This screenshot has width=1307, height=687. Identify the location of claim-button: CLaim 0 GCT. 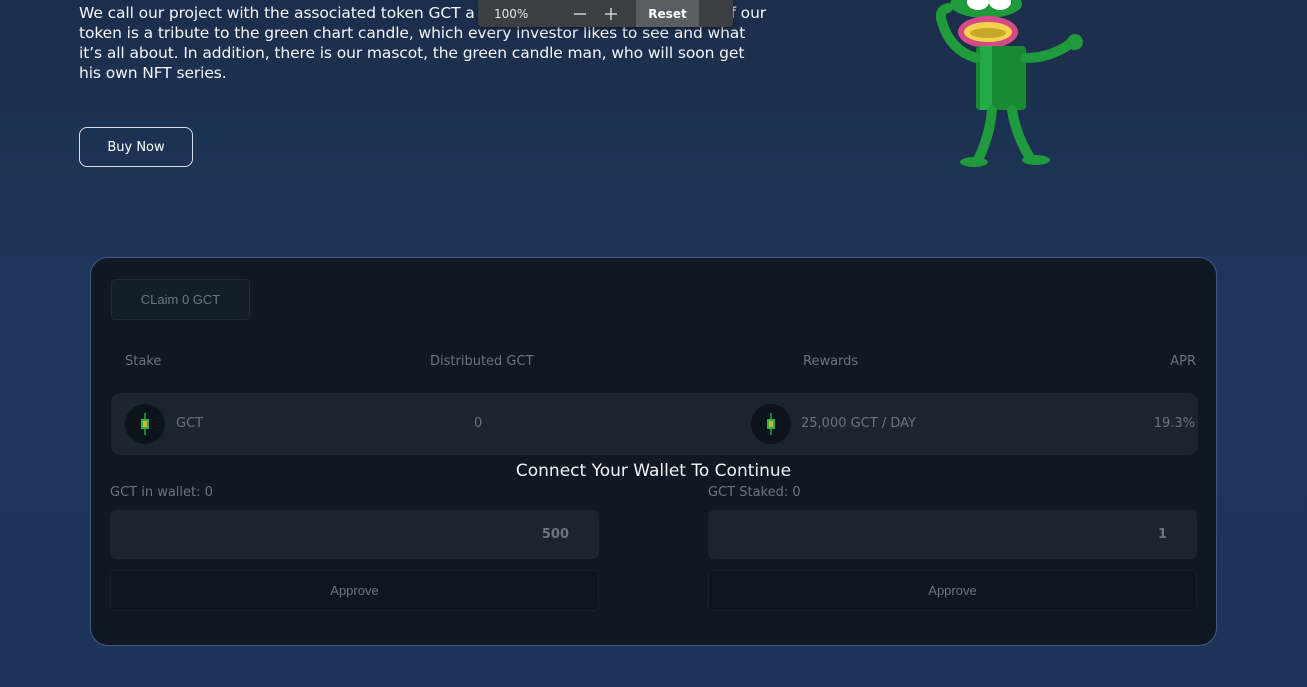
(180, 299).